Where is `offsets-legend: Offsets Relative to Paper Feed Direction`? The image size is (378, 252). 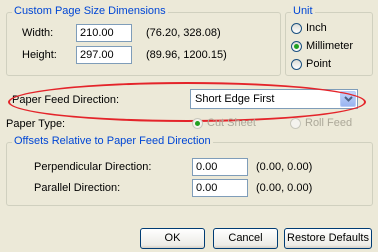 offsets-legend: Offsets Relative to Paper Feed Direction is located at coordinates (112, 141).